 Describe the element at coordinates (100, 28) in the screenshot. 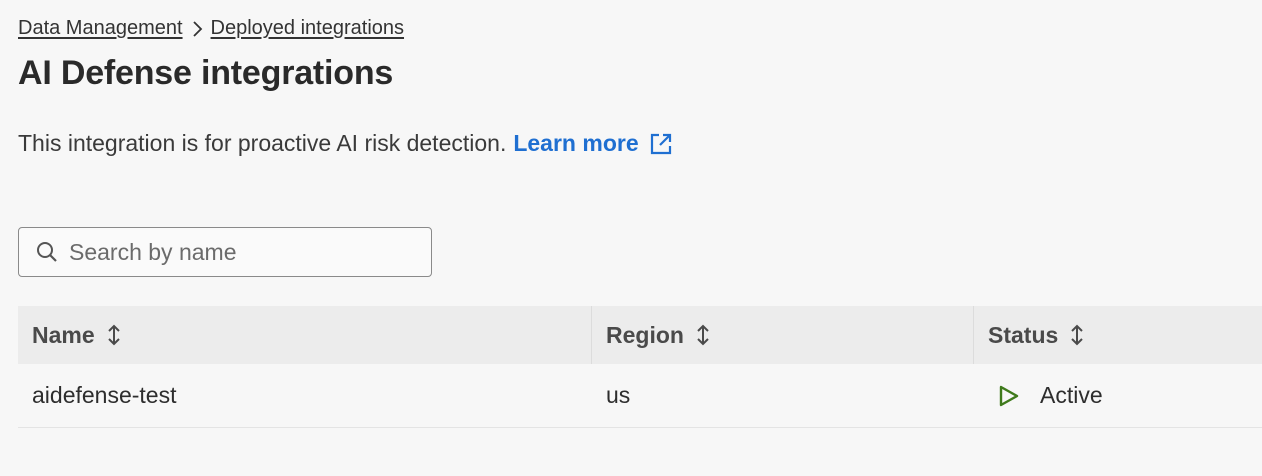

I see `breadcrumb-data-management: Data Management` at that location.